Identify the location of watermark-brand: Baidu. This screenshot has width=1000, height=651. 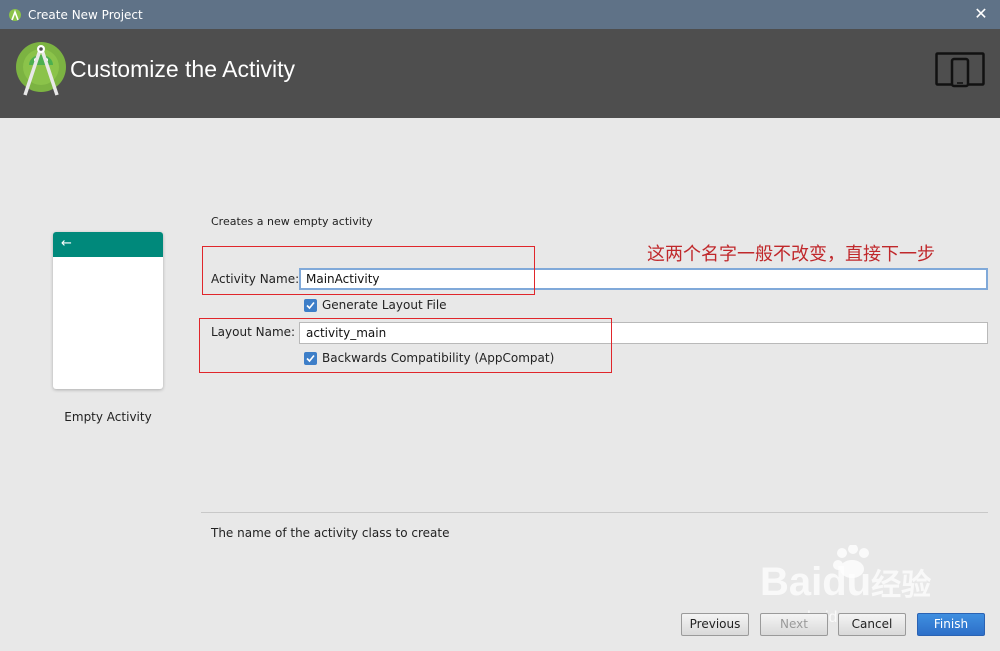
(815, 582).